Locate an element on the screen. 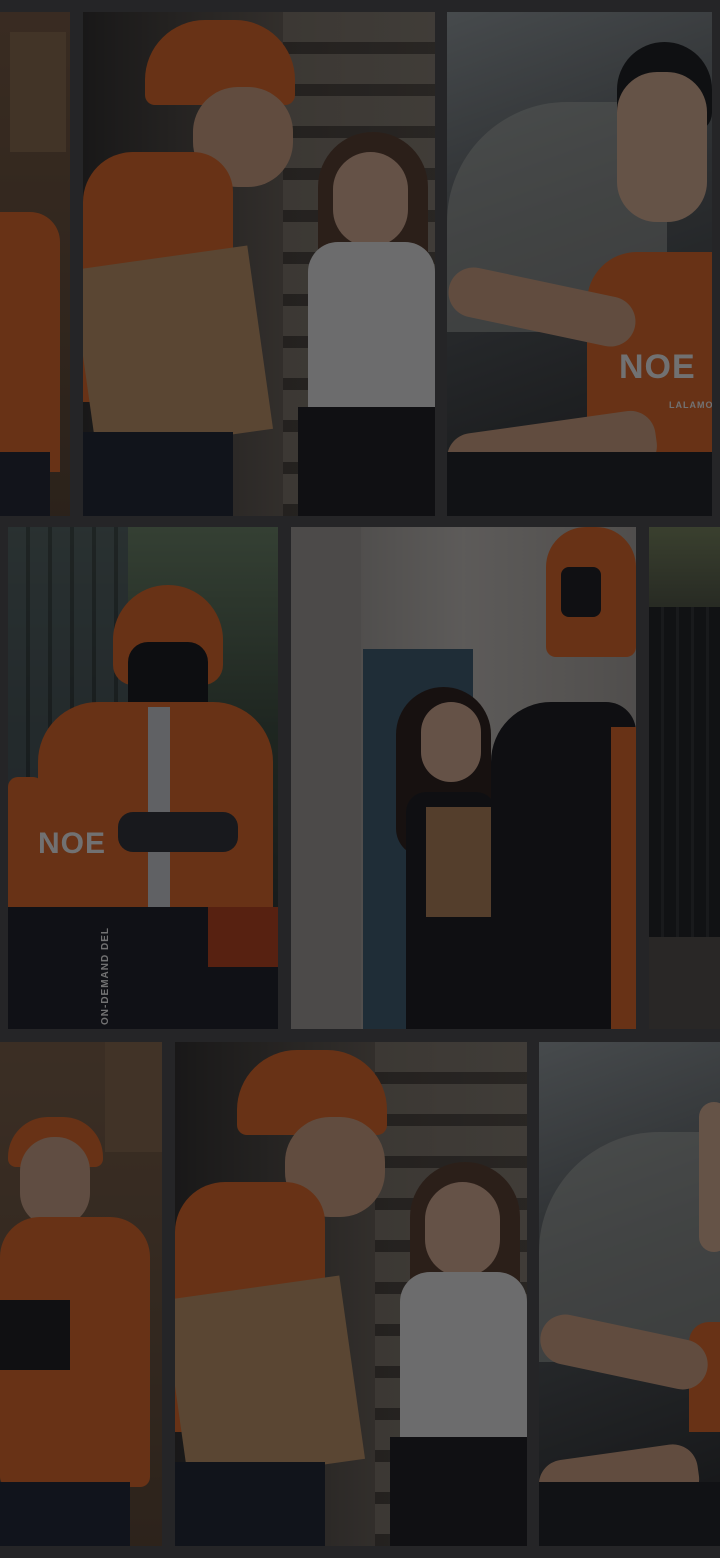  jacket-logo: NOE is located at coordinates (72, 843).